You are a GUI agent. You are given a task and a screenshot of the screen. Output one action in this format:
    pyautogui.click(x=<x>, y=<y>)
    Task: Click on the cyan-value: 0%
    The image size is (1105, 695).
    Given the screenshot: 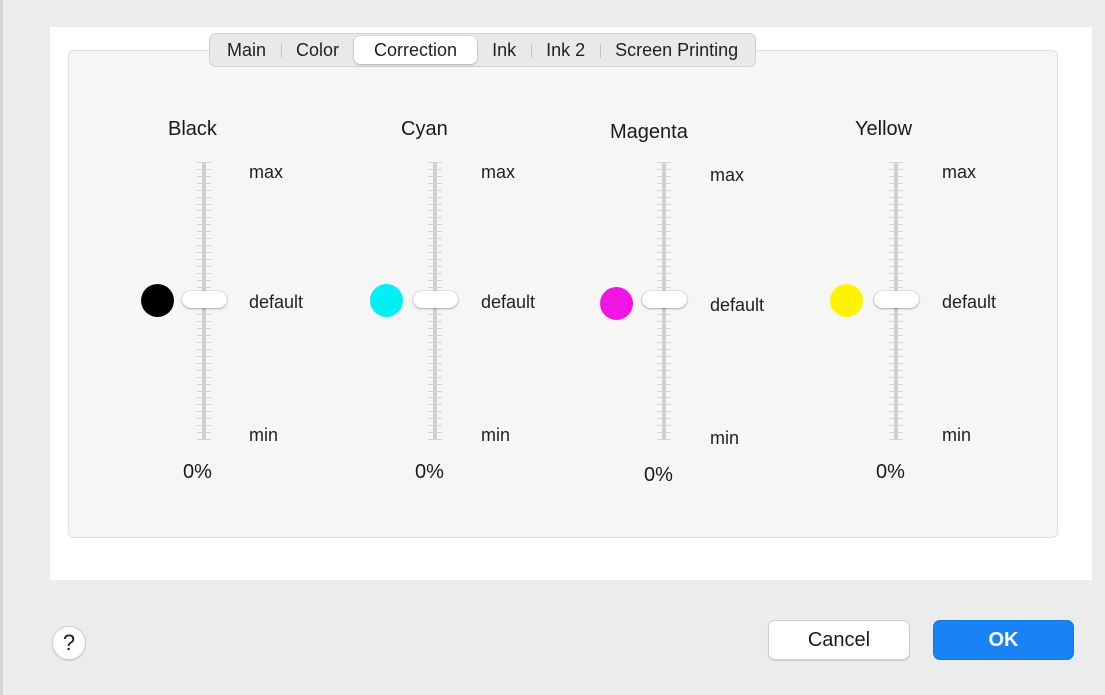 What is the action you would take?
    pyautogui.click(x=429, y=472)
    